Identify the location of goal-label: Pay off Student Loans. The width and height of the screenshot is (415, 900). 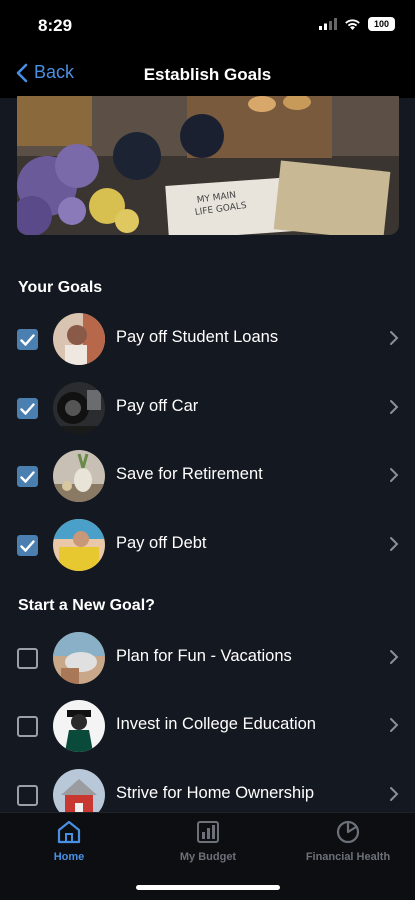
(197, 337).